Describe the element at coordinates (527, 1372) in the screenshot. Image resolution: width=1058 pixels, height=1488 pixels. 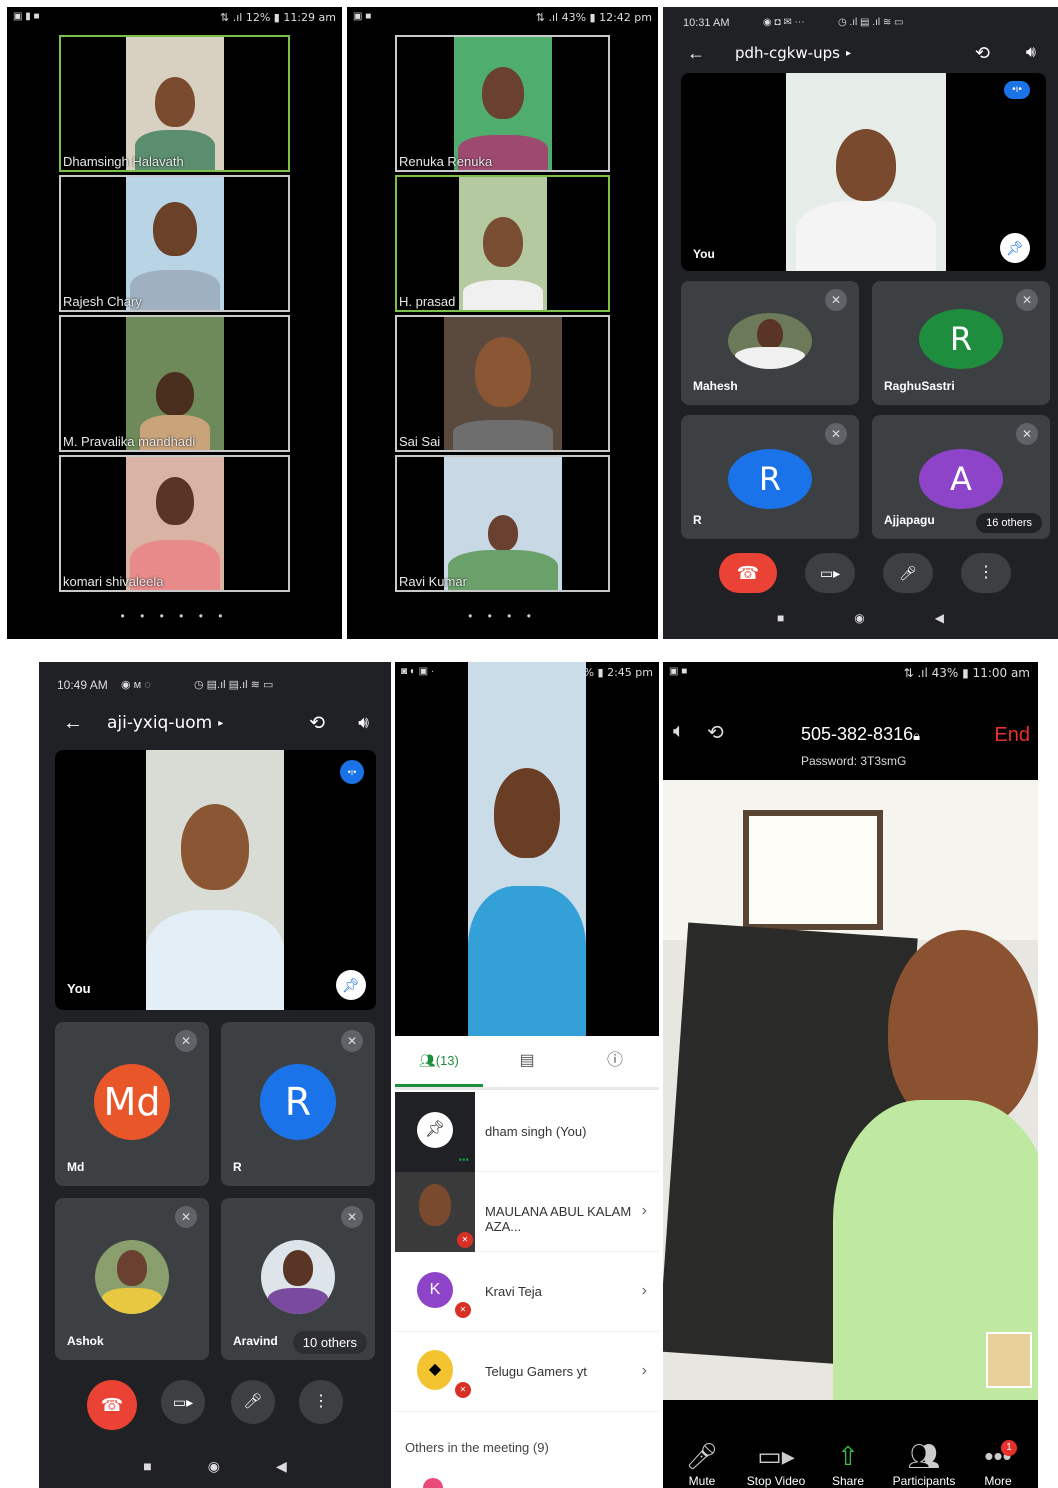
I see `participant-row: ◆ ✕ Telugu Gamers yt ›` at that location.